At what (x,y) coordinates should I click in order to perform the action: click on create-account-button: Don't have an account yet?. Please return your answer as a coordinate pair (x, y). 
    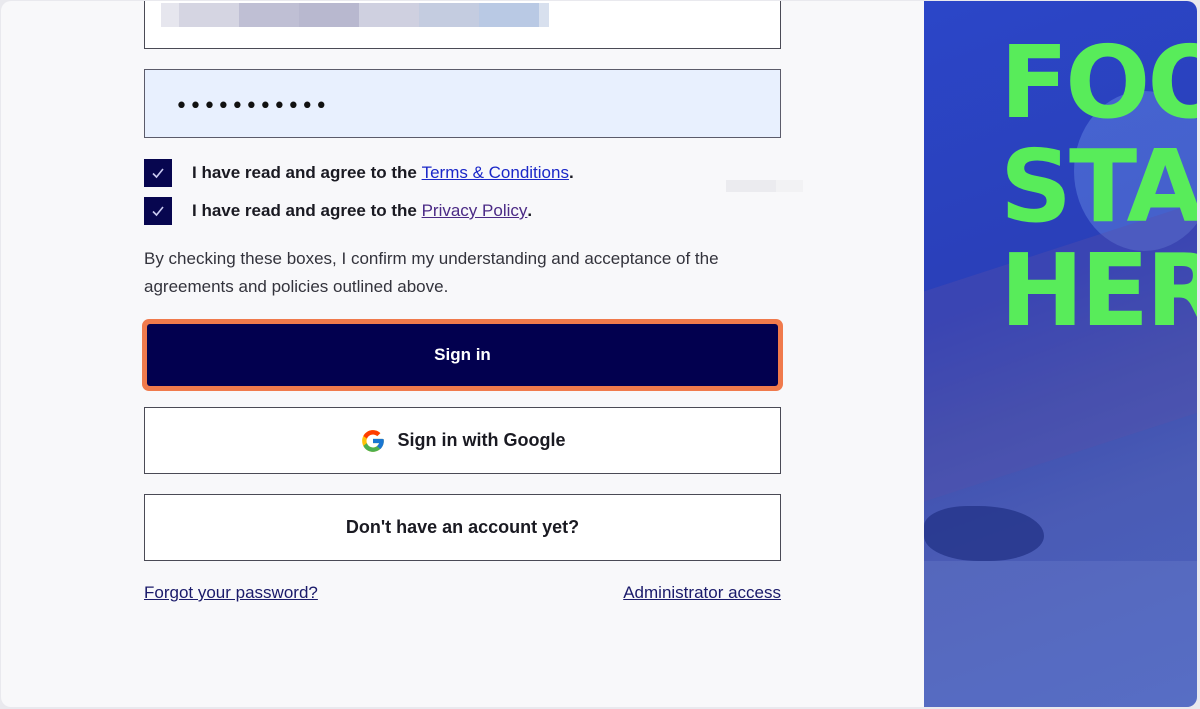
    Looking at the image, I should click on (462, 527).